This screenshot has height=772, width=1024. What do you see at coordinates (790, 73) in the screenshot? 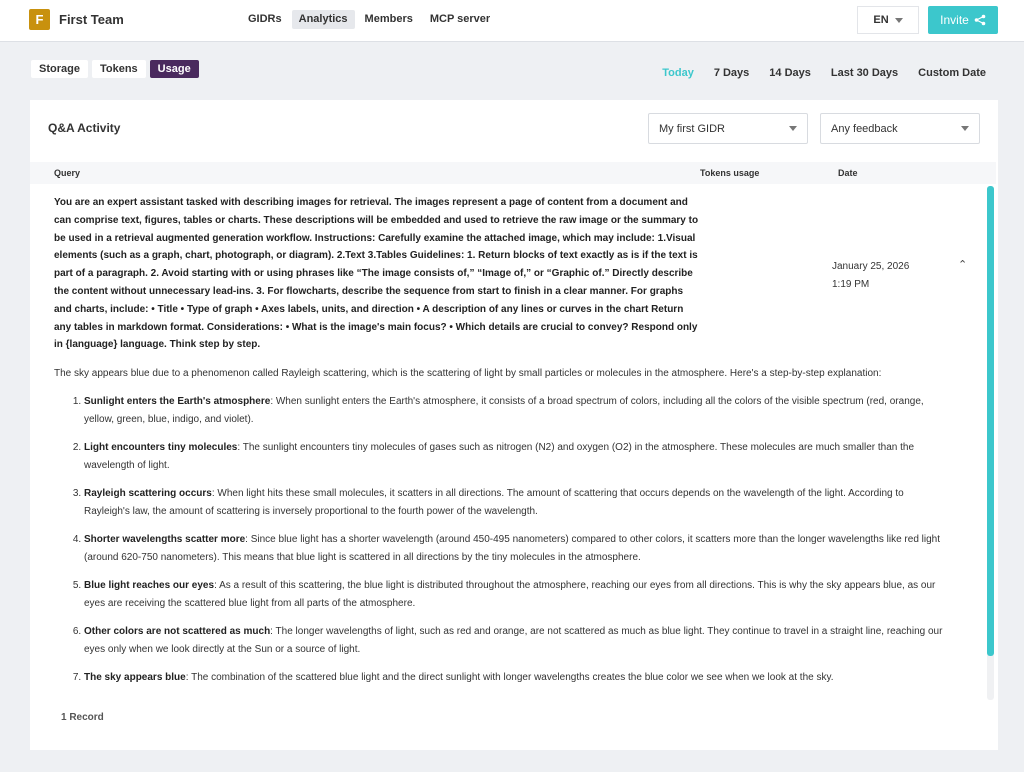
I see `range-14-days: 14 Days` at bounding box center [790, 73].